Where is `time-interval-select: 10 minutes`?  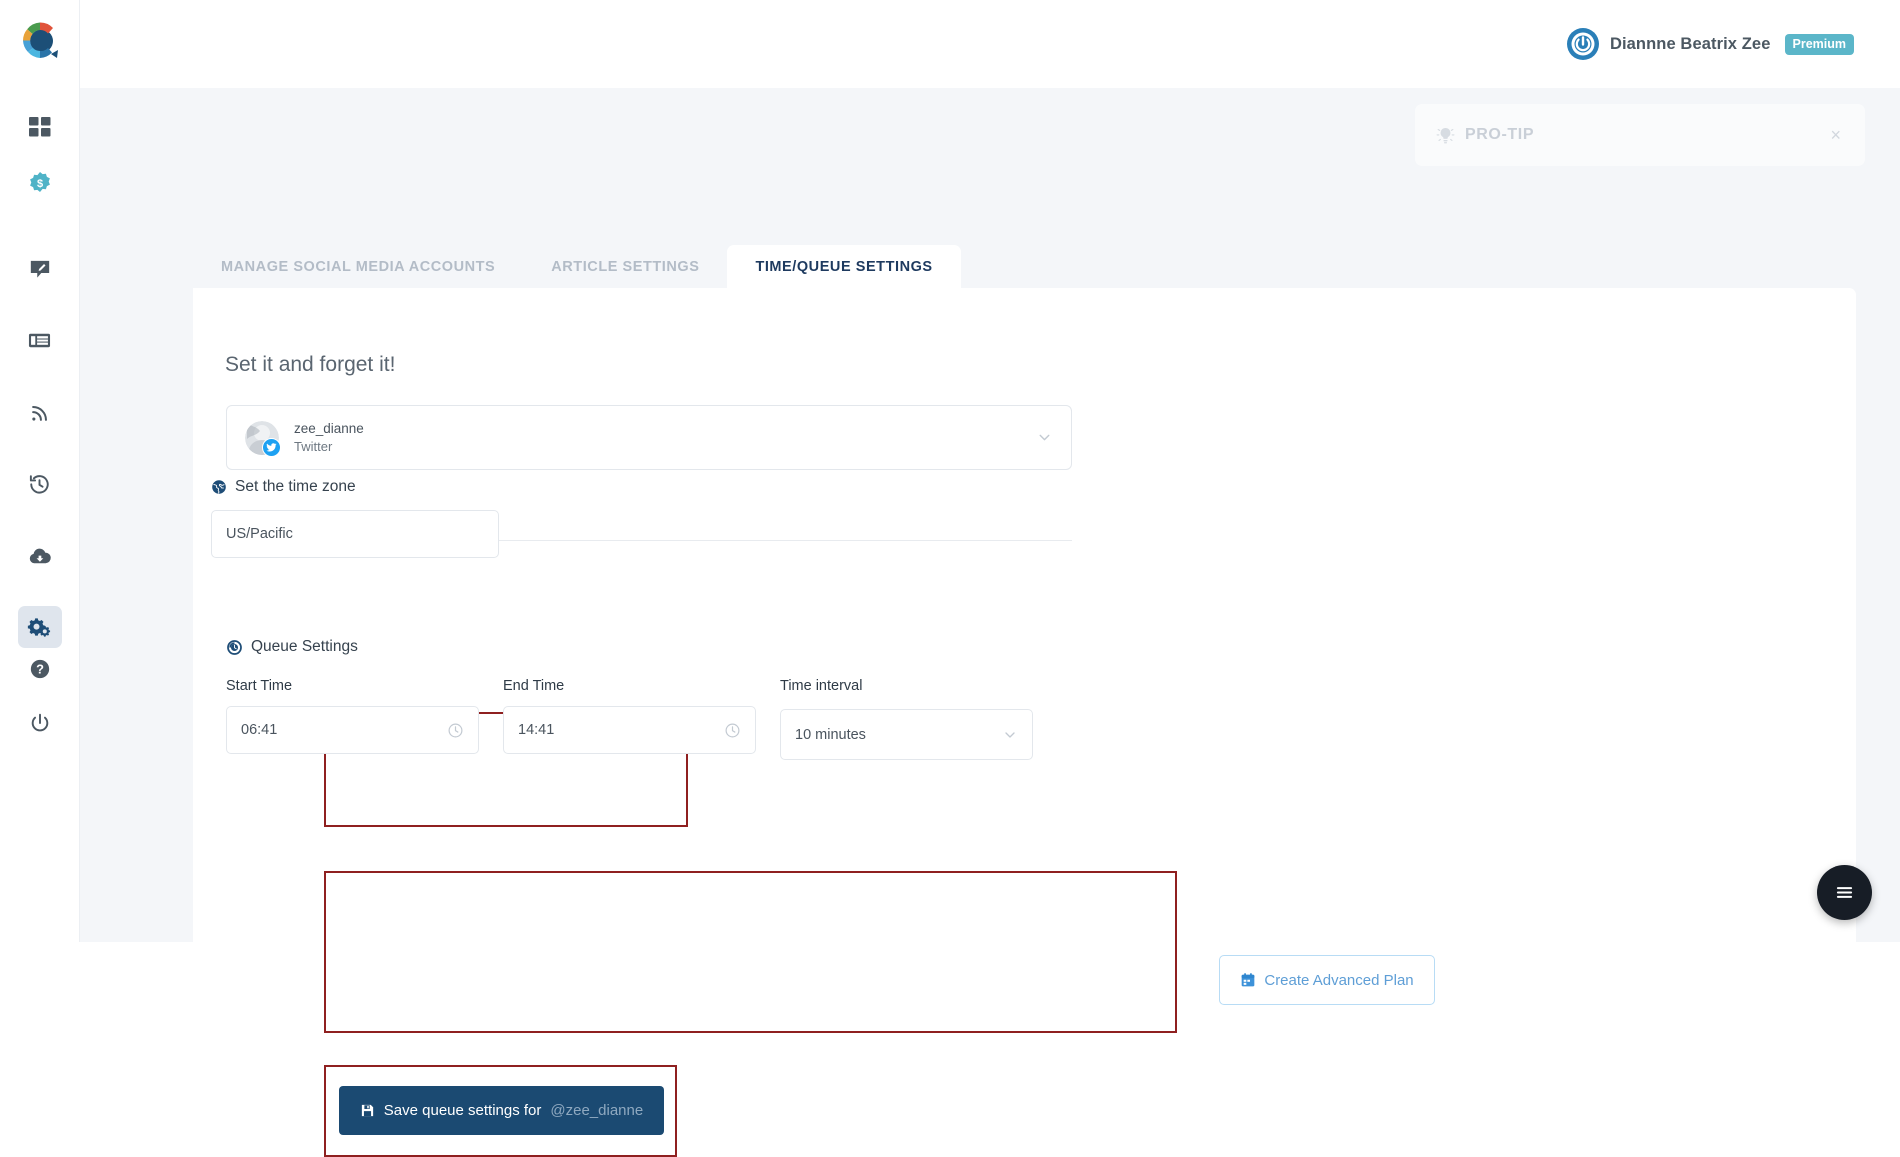
time-interval-select: 10 minutes is located at coordinates (906, 734).